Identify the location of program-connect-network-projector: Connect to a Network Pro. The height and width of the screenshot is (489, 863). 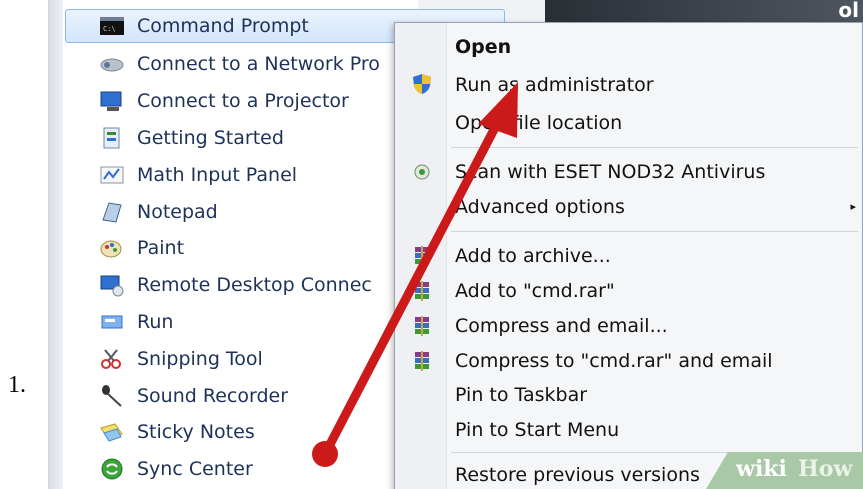
(257, 64).